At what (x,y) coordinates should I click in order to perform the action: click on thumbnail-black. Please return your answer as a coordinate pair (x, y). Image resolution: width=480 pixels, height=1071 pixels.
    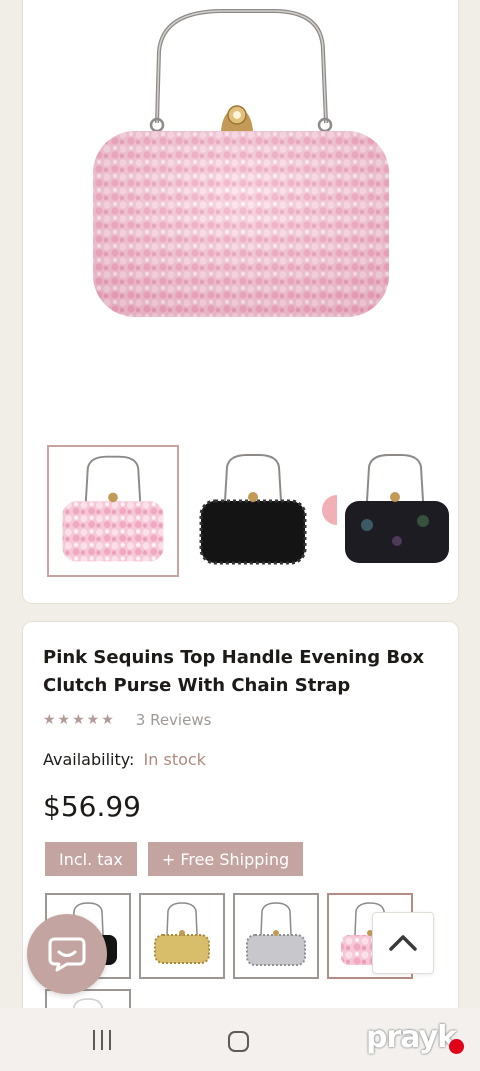
    Looking at the image, I should click on (253, 511).